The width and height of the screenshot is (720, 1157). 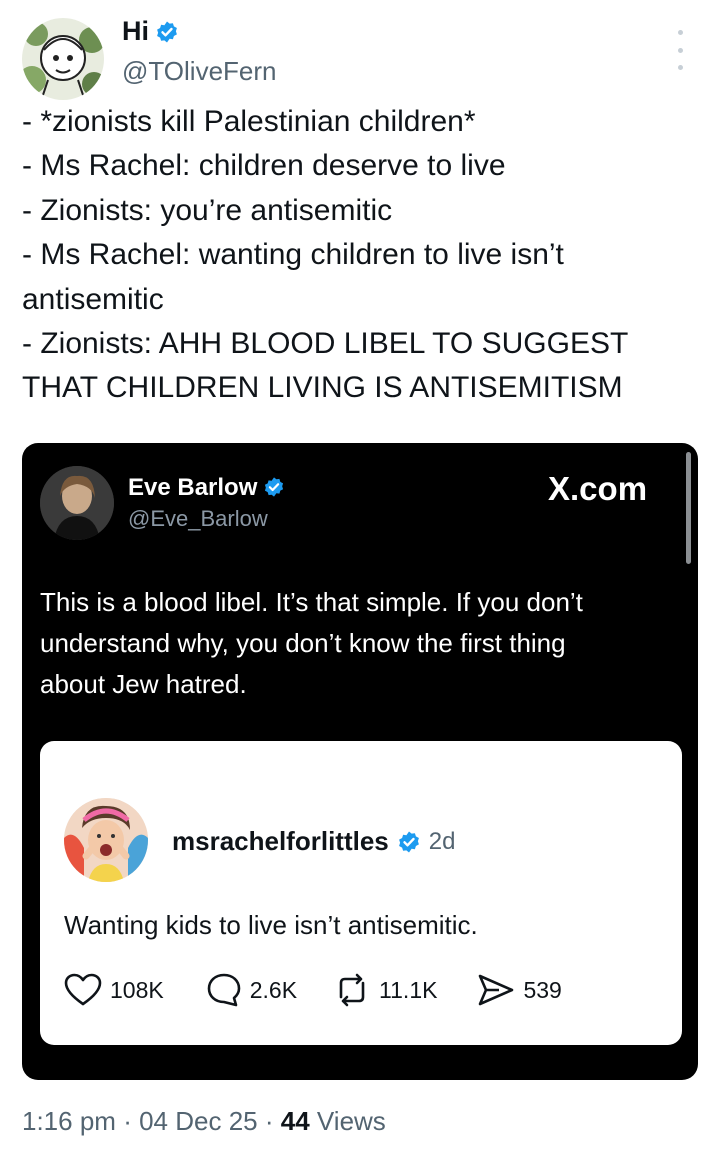 I want to click on post-date: 04 Dec 25, so click(x=198, y=1121).